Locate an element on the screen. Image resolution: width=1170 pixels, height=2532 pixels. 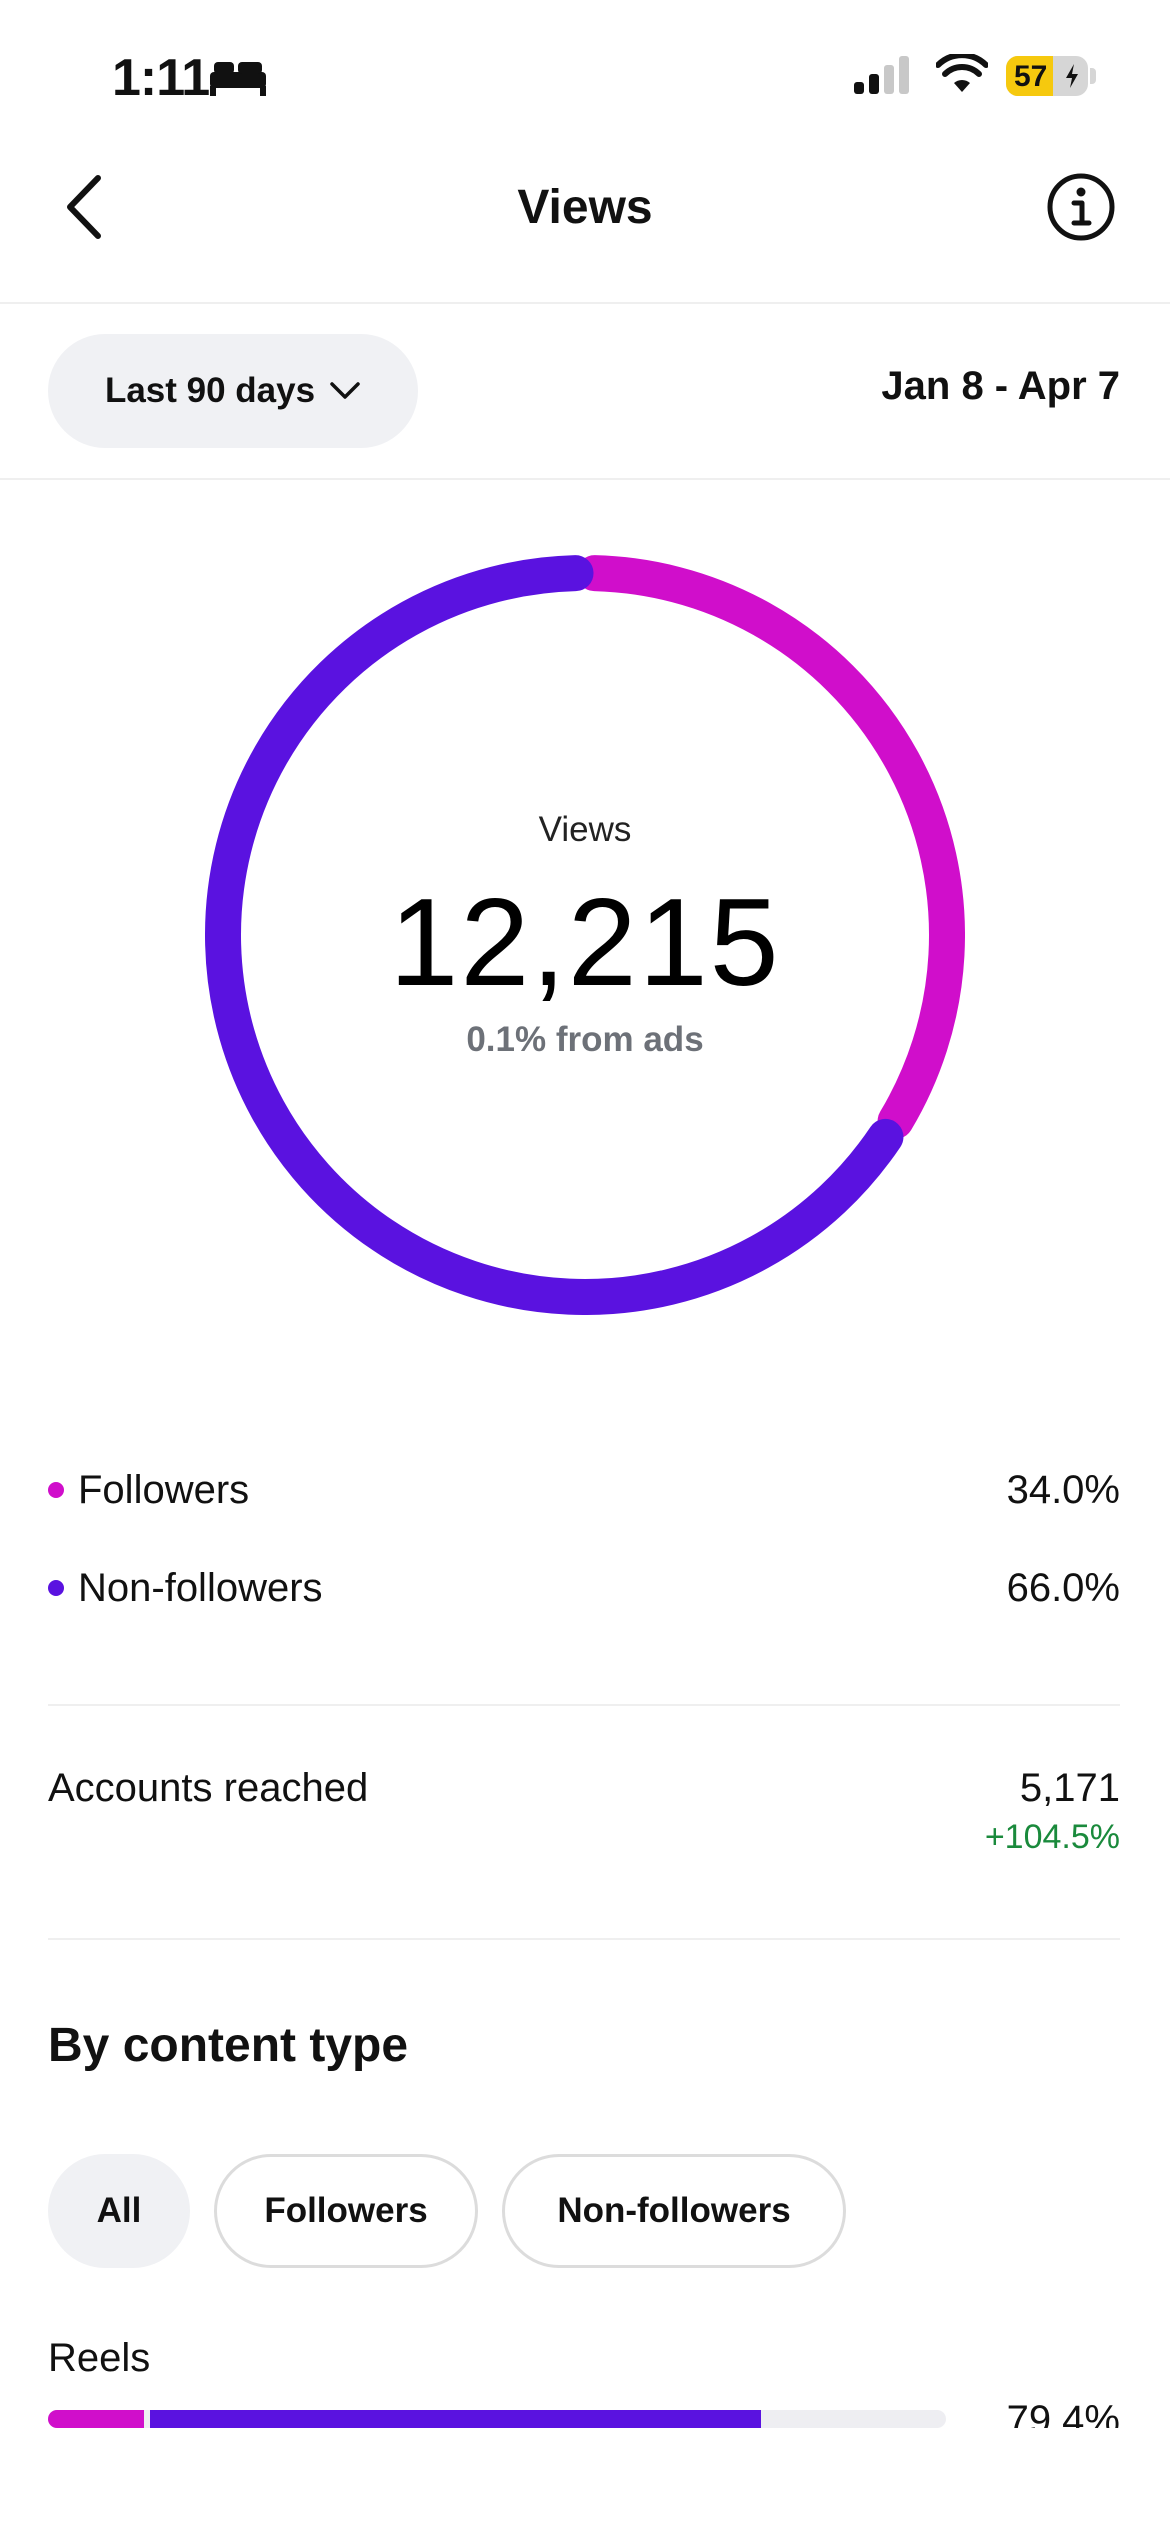
info-button is located at coordinates (1081, 207).